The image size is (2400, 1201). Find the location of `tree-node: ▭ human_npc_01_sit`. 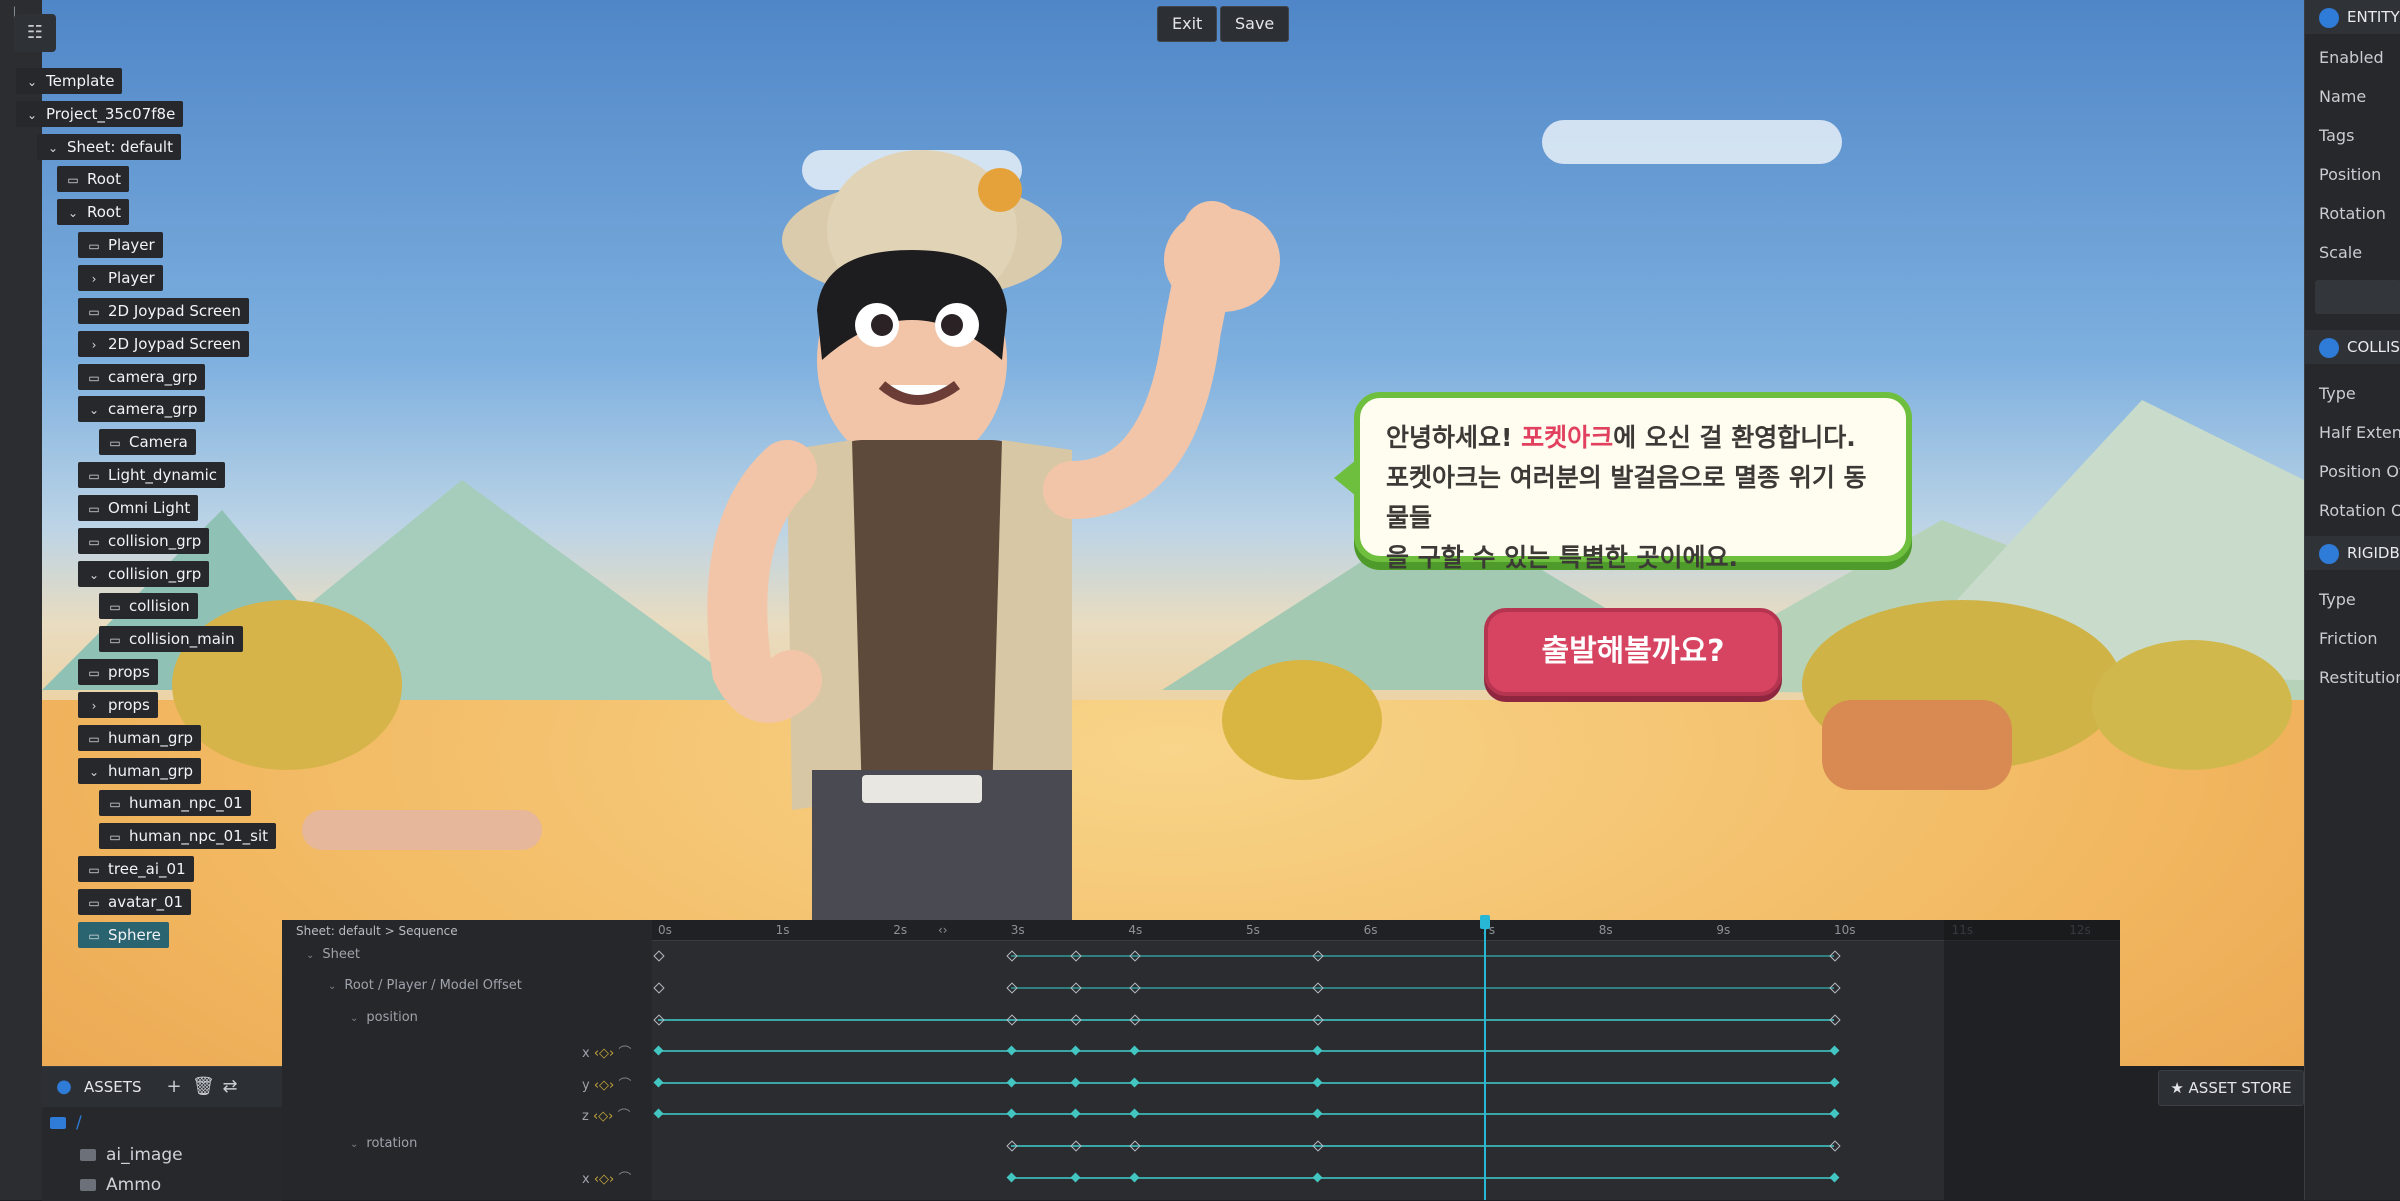

tree-node: ▭ human_npc_01_sit is located at coordinates (188, 836).